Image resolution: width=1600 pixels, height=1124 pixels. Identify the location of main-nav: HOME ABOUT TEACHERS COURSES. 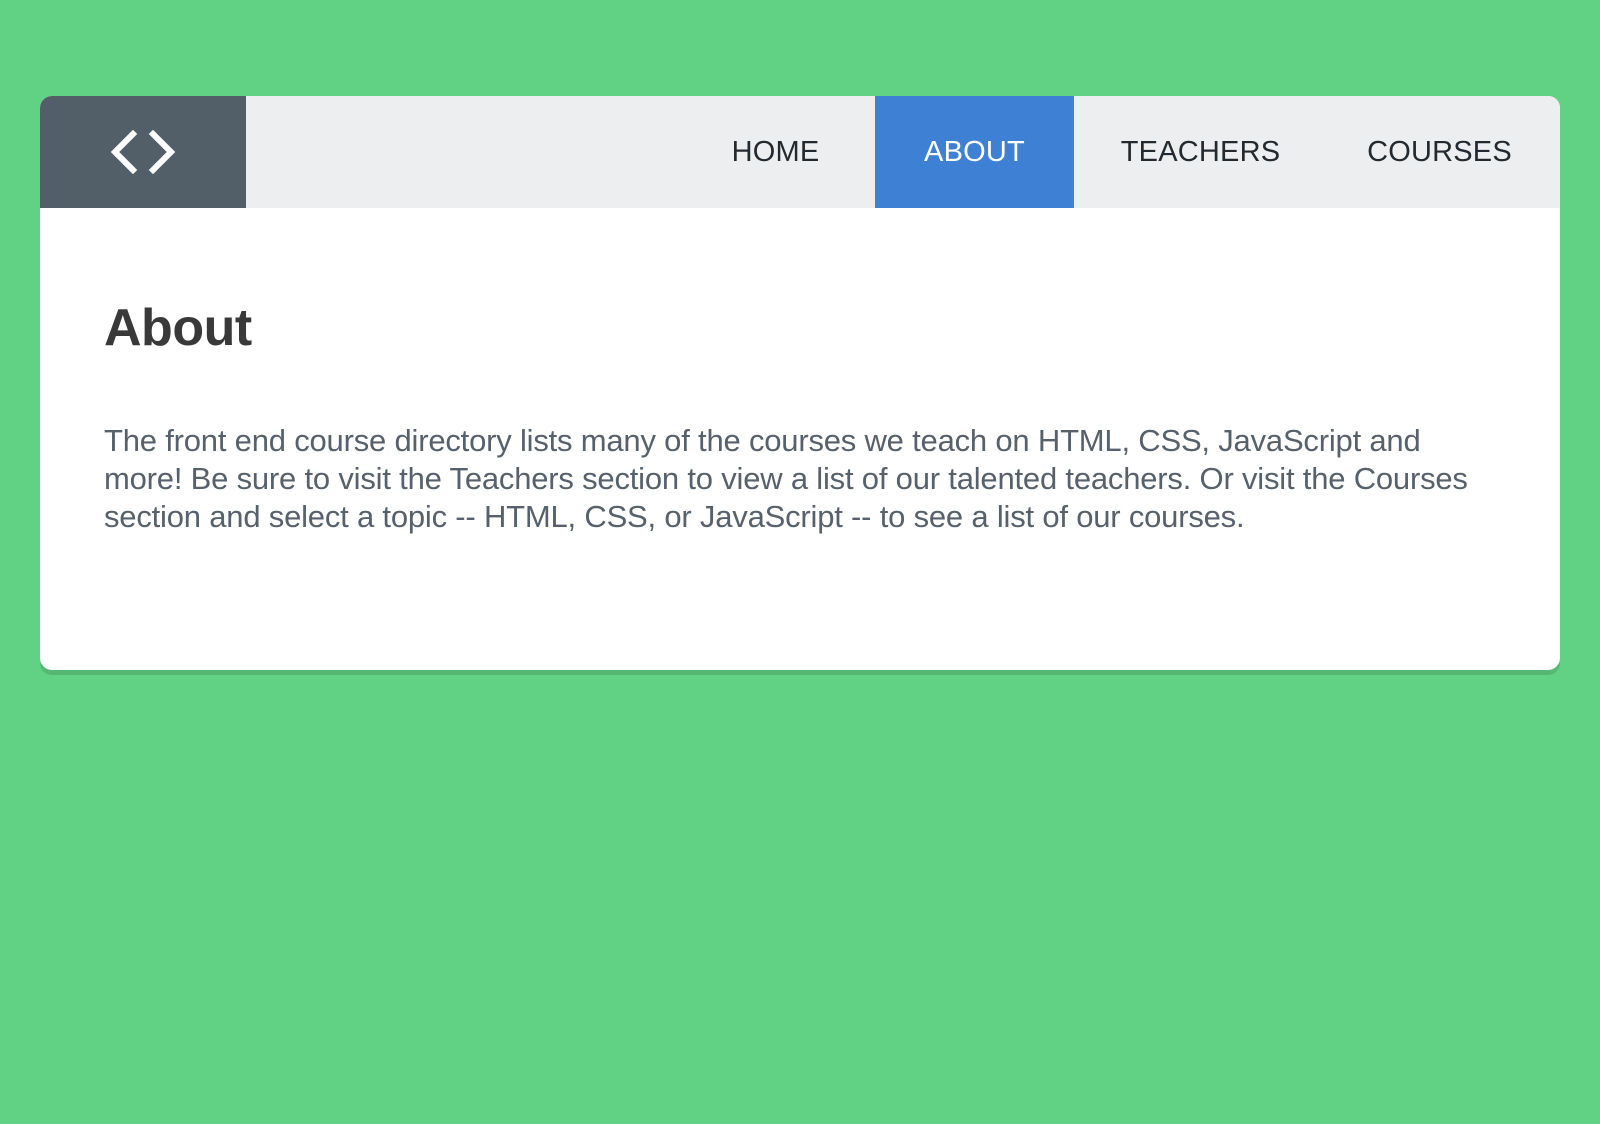
(1118, 152).